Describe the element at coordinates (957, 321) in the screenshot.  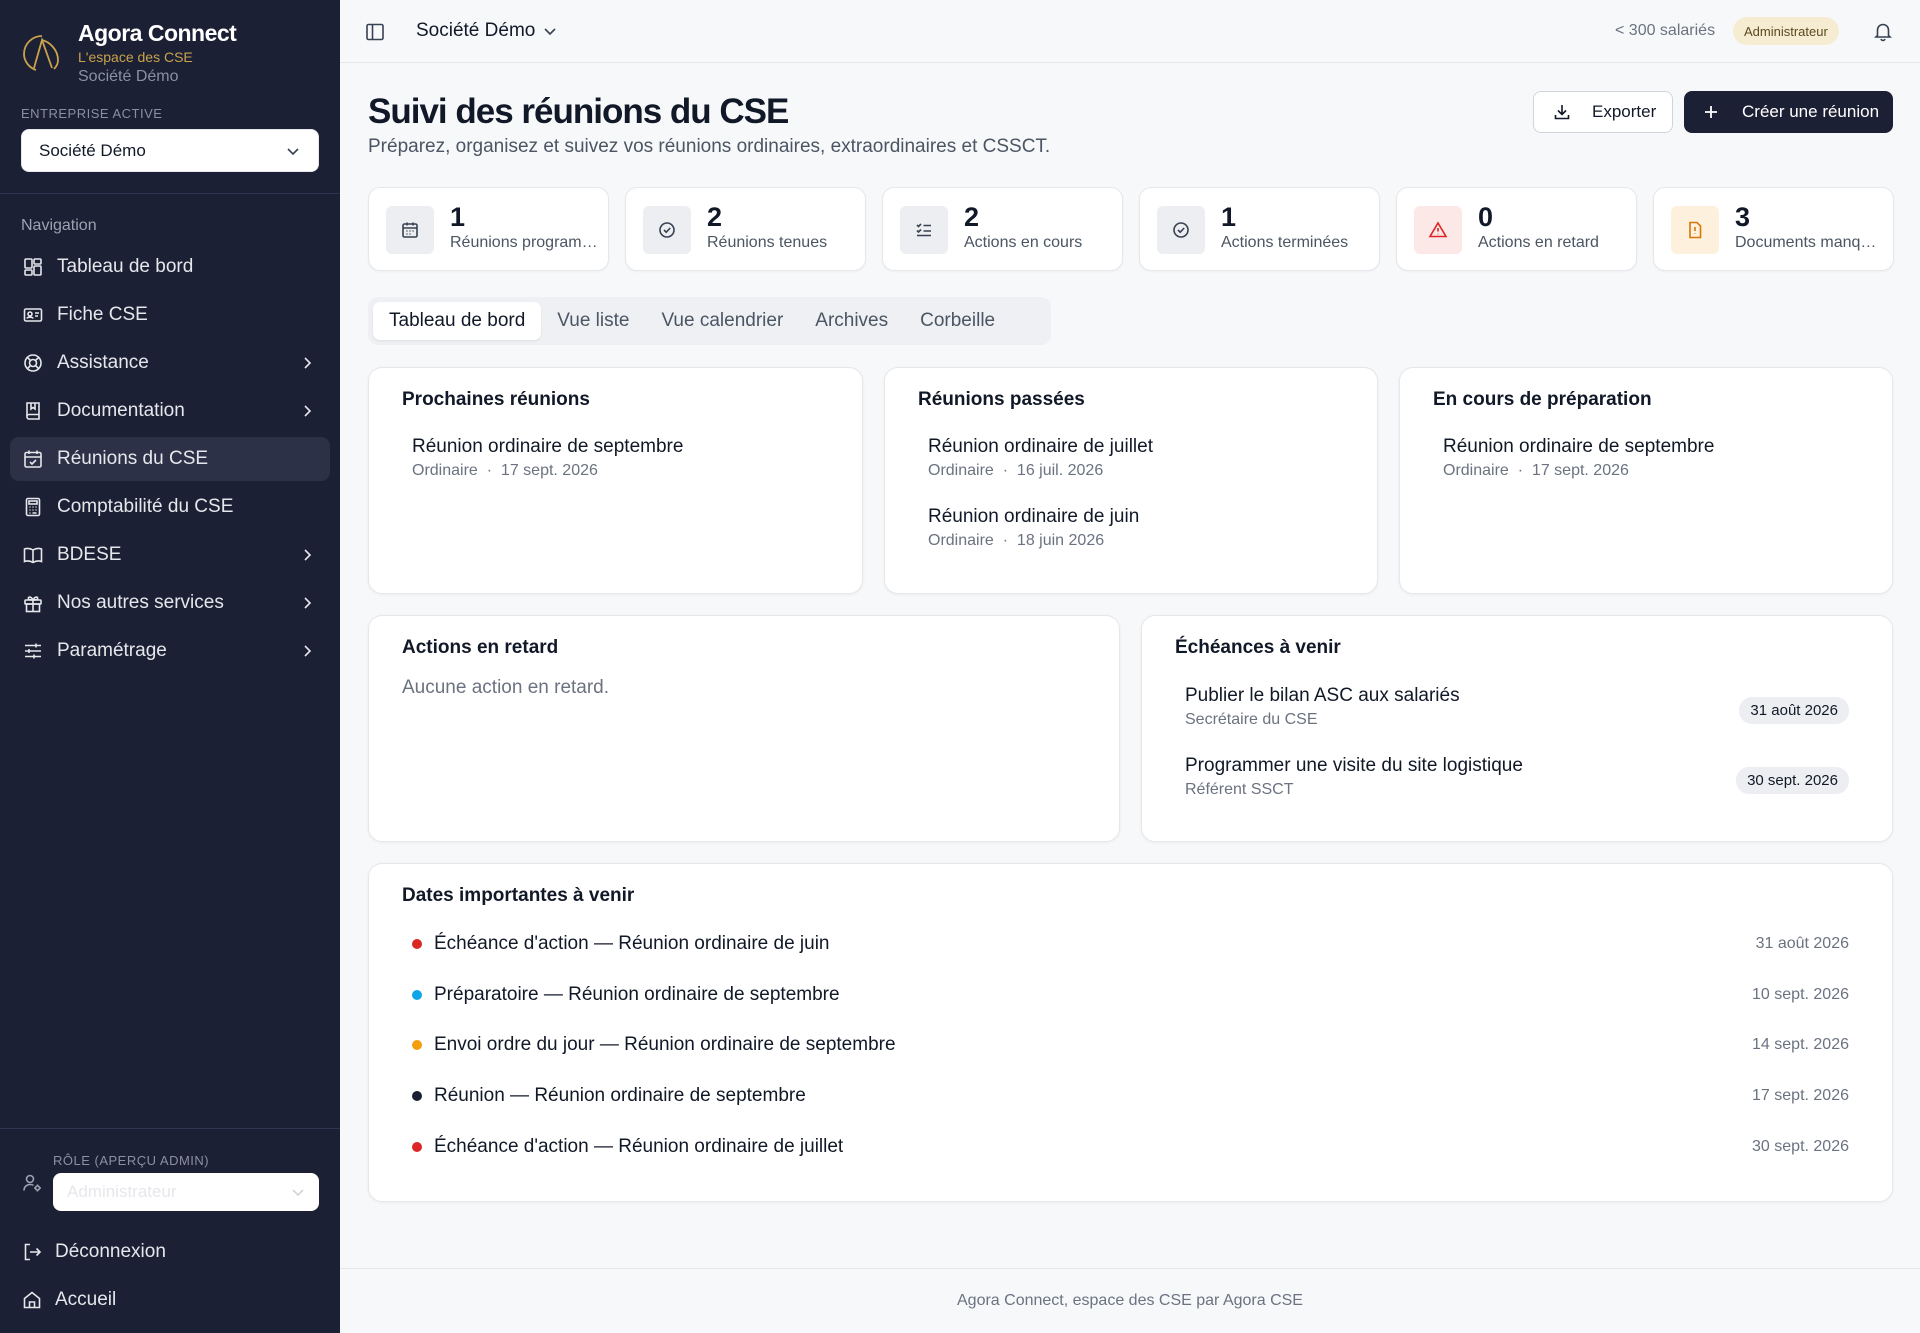
I see `tab-trash: Corbeille` at that location.